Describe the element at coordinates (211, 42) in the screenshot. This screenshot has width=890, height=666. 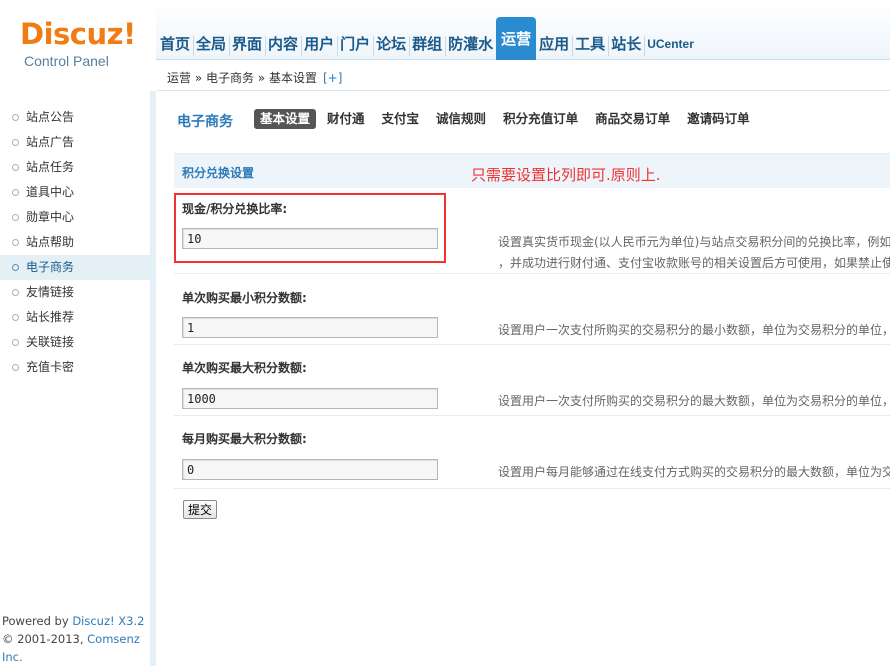
I see `nav-global: 全局` at that location.